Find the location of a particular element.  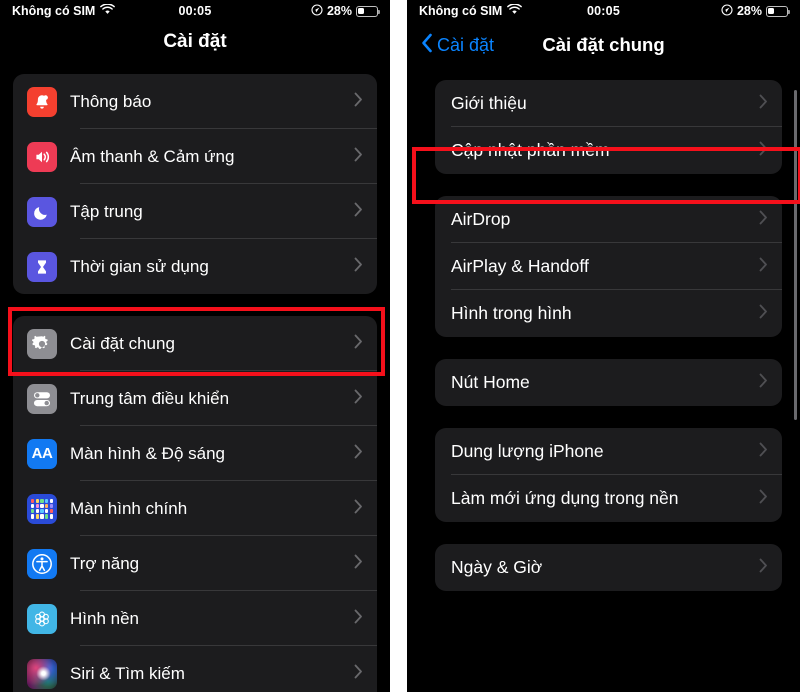

right-nav-bar: Cài đặt Cài đặt chung is located at coordinates (603, 45).